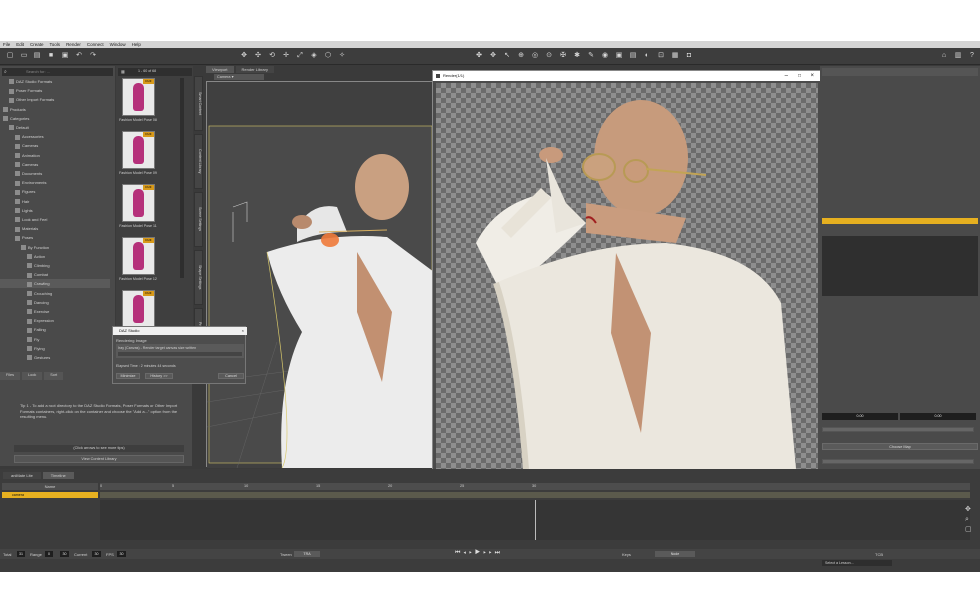  What do you see at coordinates (944, 56) in the screenshot?
I see `home-icon: ⌂` at bounding box center [944, 56].